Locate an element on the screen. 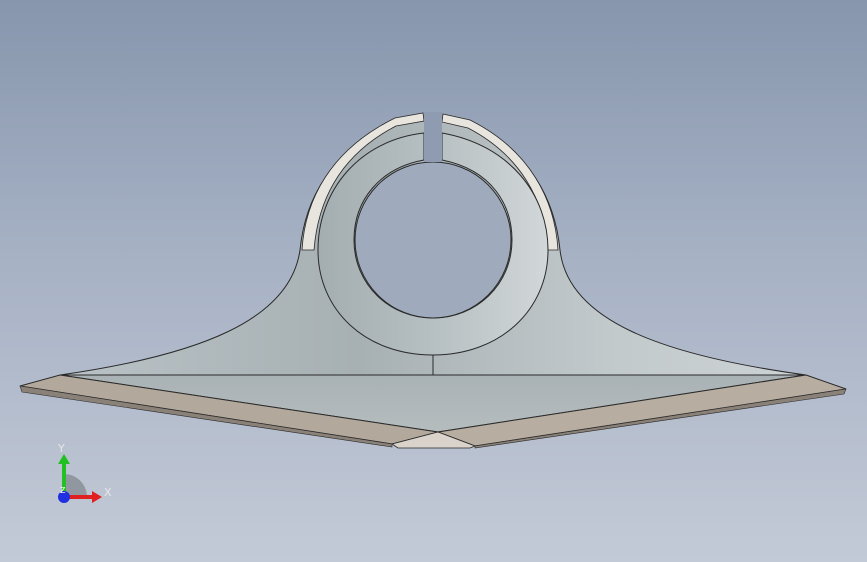  coordinate-triad: Y X Z is located at coordinates (80, 475).